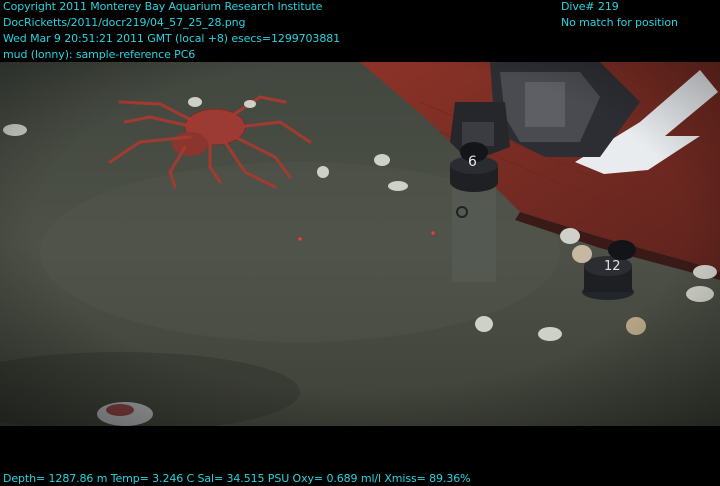  I want to click on dive-number: Dive# 219, so click(590, 6).